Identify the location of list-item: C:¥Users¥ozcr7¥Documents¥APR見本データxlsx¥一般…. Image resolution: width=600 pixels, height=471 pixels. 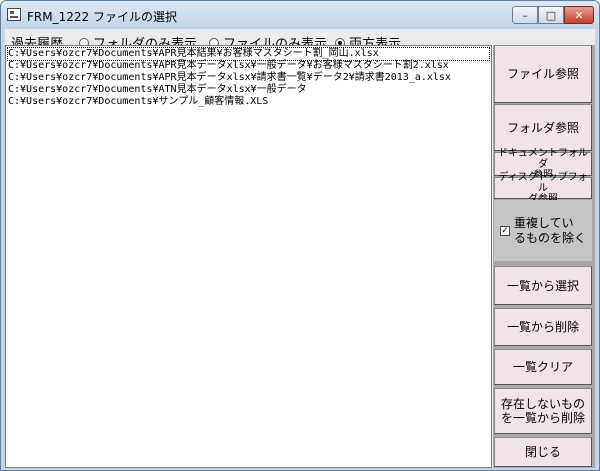
(248, 66).